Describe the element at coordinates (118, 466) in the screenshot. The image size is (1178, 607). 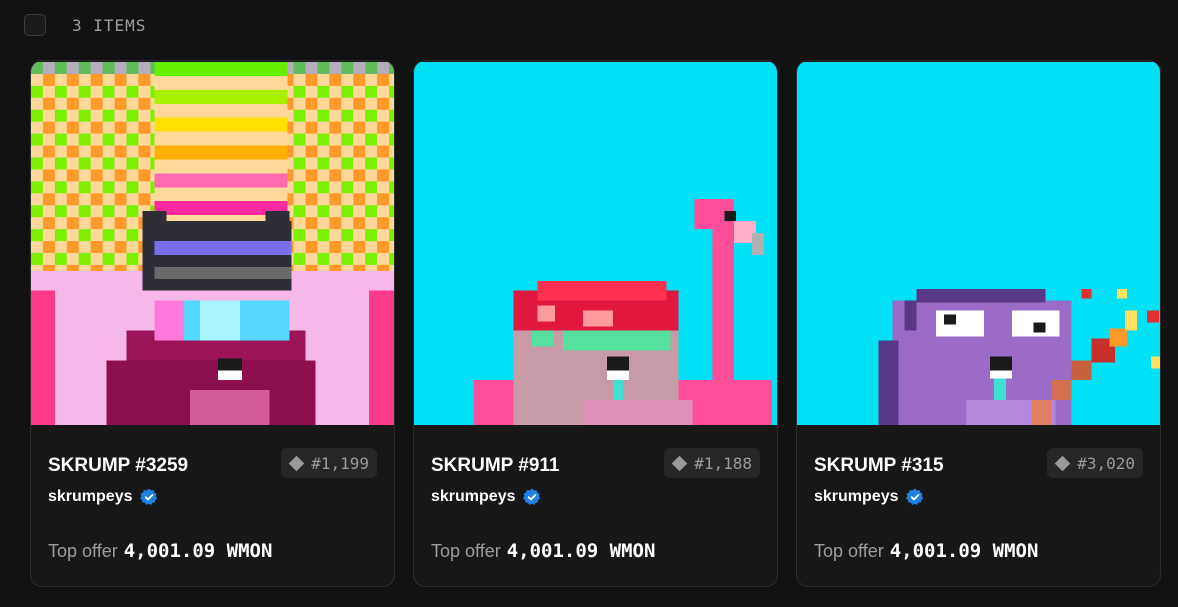
I see `nft-name: SKRUMP #3259` at that location.